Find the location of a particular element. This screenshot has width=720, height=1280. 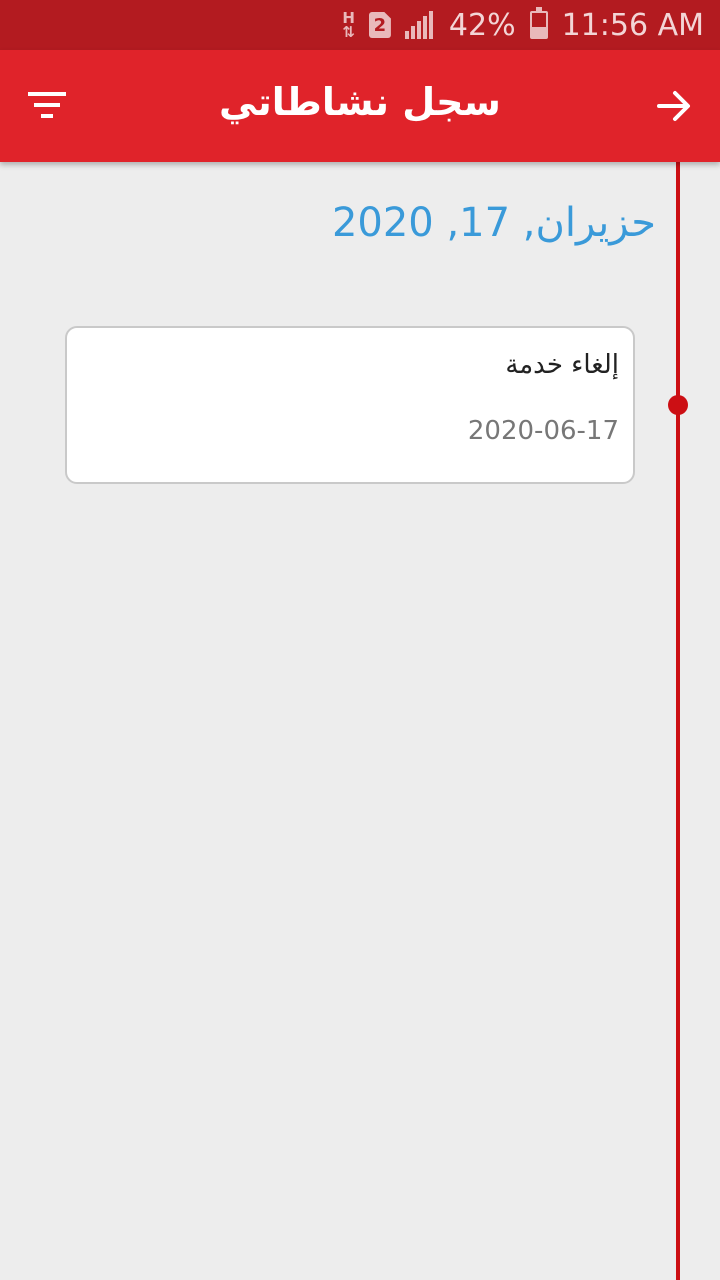

page-title: سجل نشاطاتي is located at coordinates (360, 102).